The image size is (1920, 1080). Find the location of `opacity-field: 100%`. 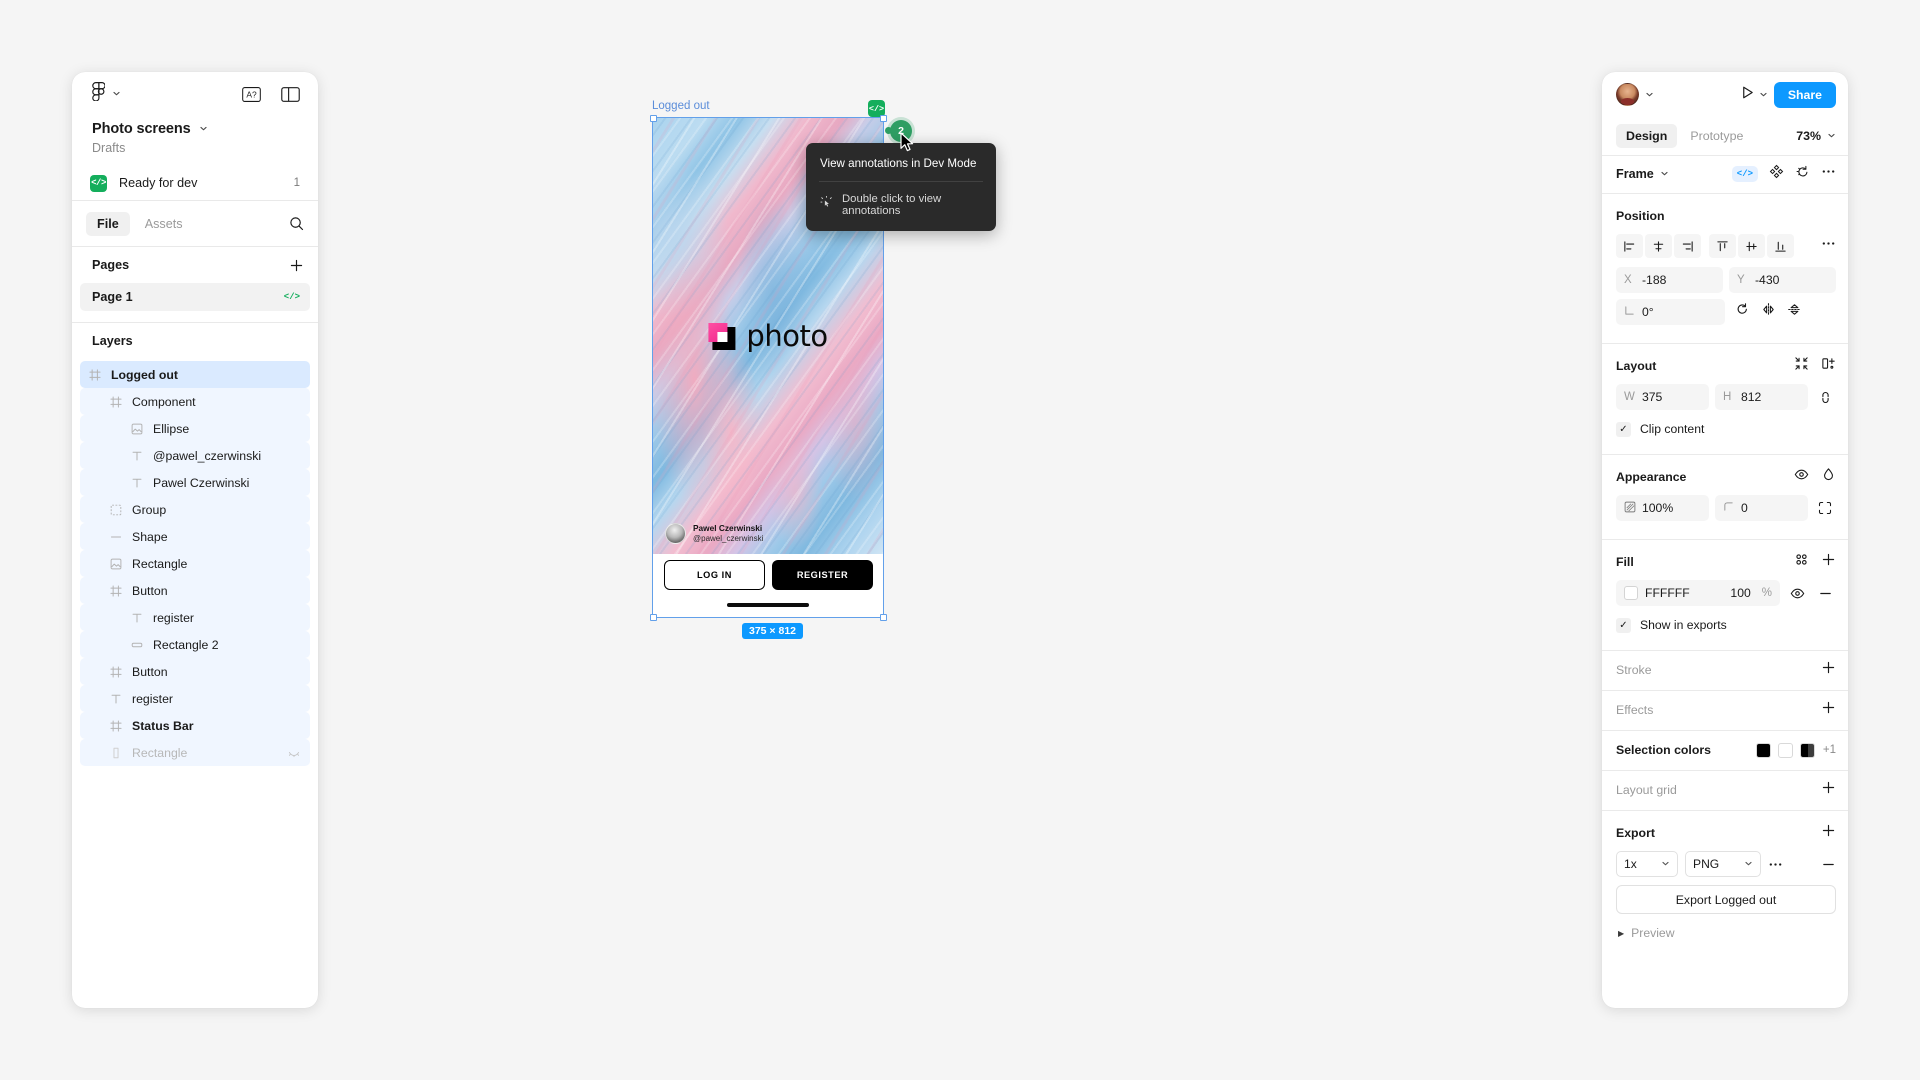

opacity-field: 100% is located at coordinates (1662, 508).